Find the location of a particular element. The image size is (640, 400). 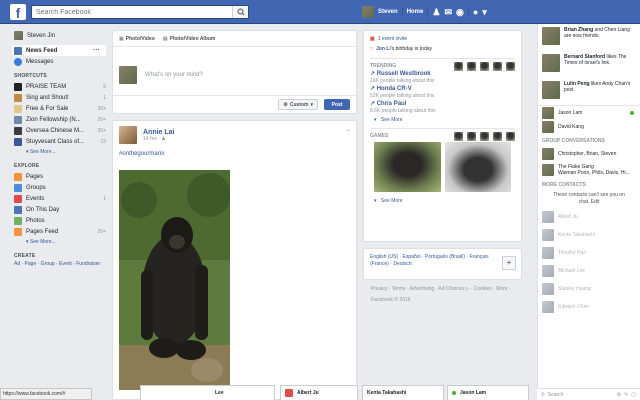

home-link: Home is located at coordinates (415, 12).